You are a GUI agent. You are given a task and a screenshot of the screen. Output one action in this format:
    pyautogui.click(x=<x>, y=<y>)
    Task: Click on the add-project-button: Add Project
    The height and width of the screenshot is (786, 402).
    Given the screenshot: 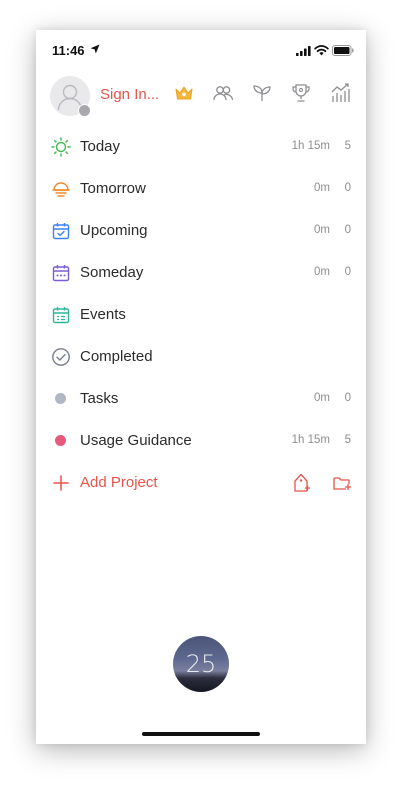 What is the action you would take?
    pyautogui.click(x=119, y=482)
    